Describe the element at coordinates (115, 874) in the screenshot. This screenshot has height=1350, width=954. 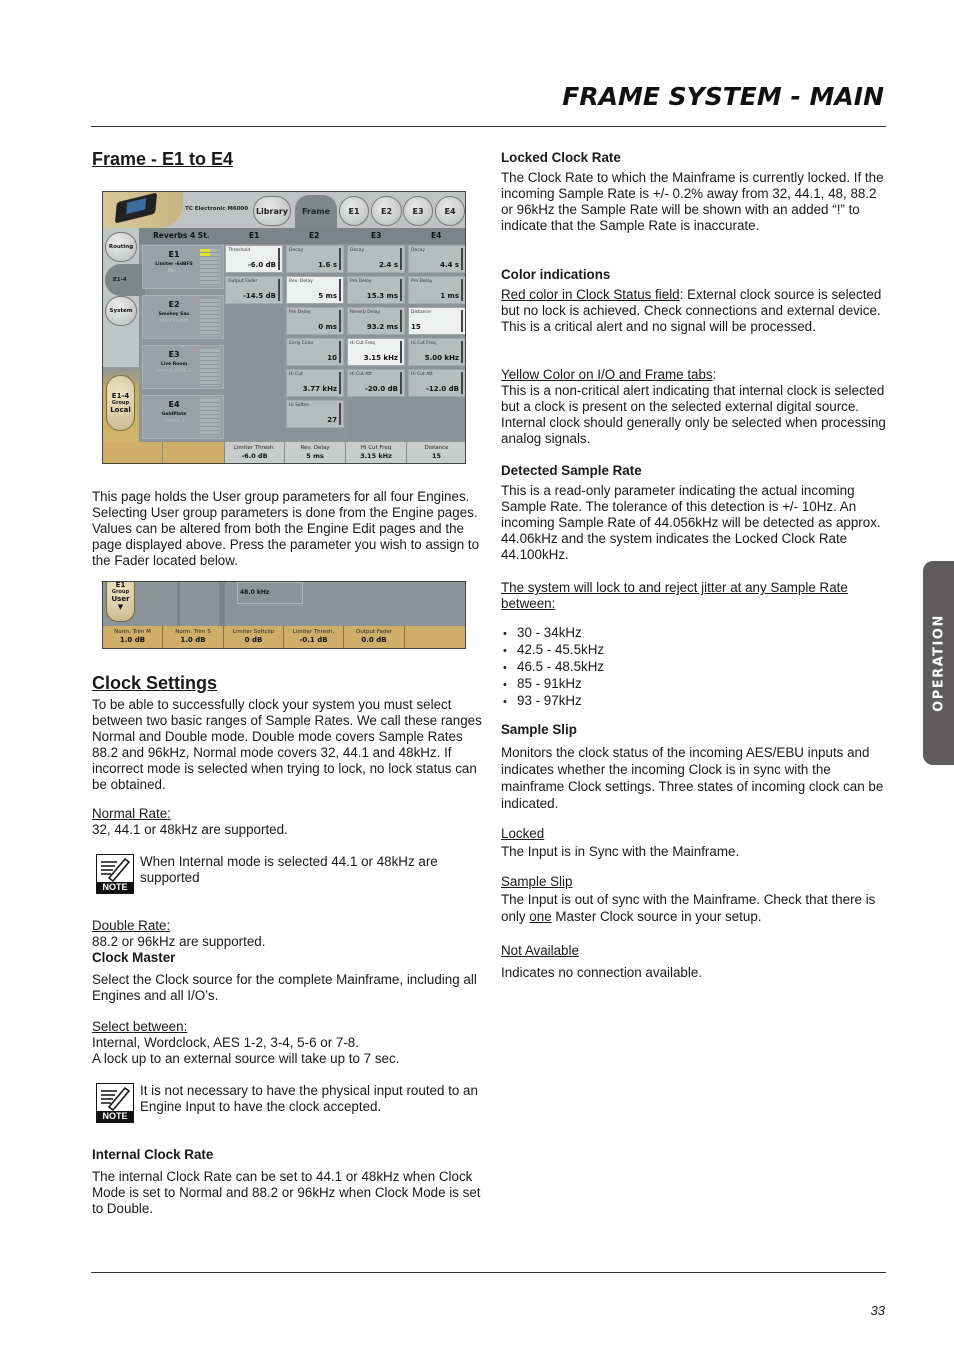
I see `note-icon: NOTE` at that location.